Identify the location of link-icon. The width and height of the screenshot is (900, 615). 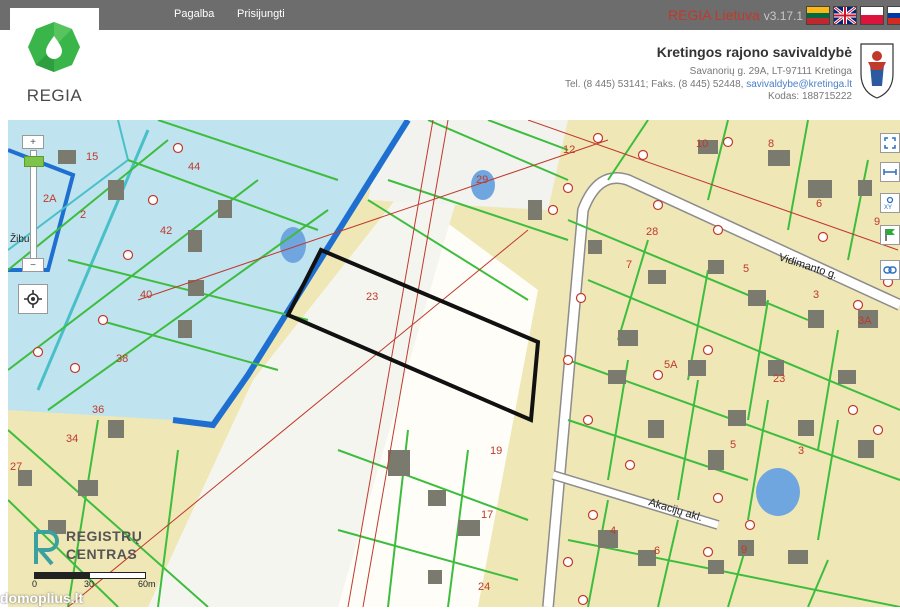
(890, 270).